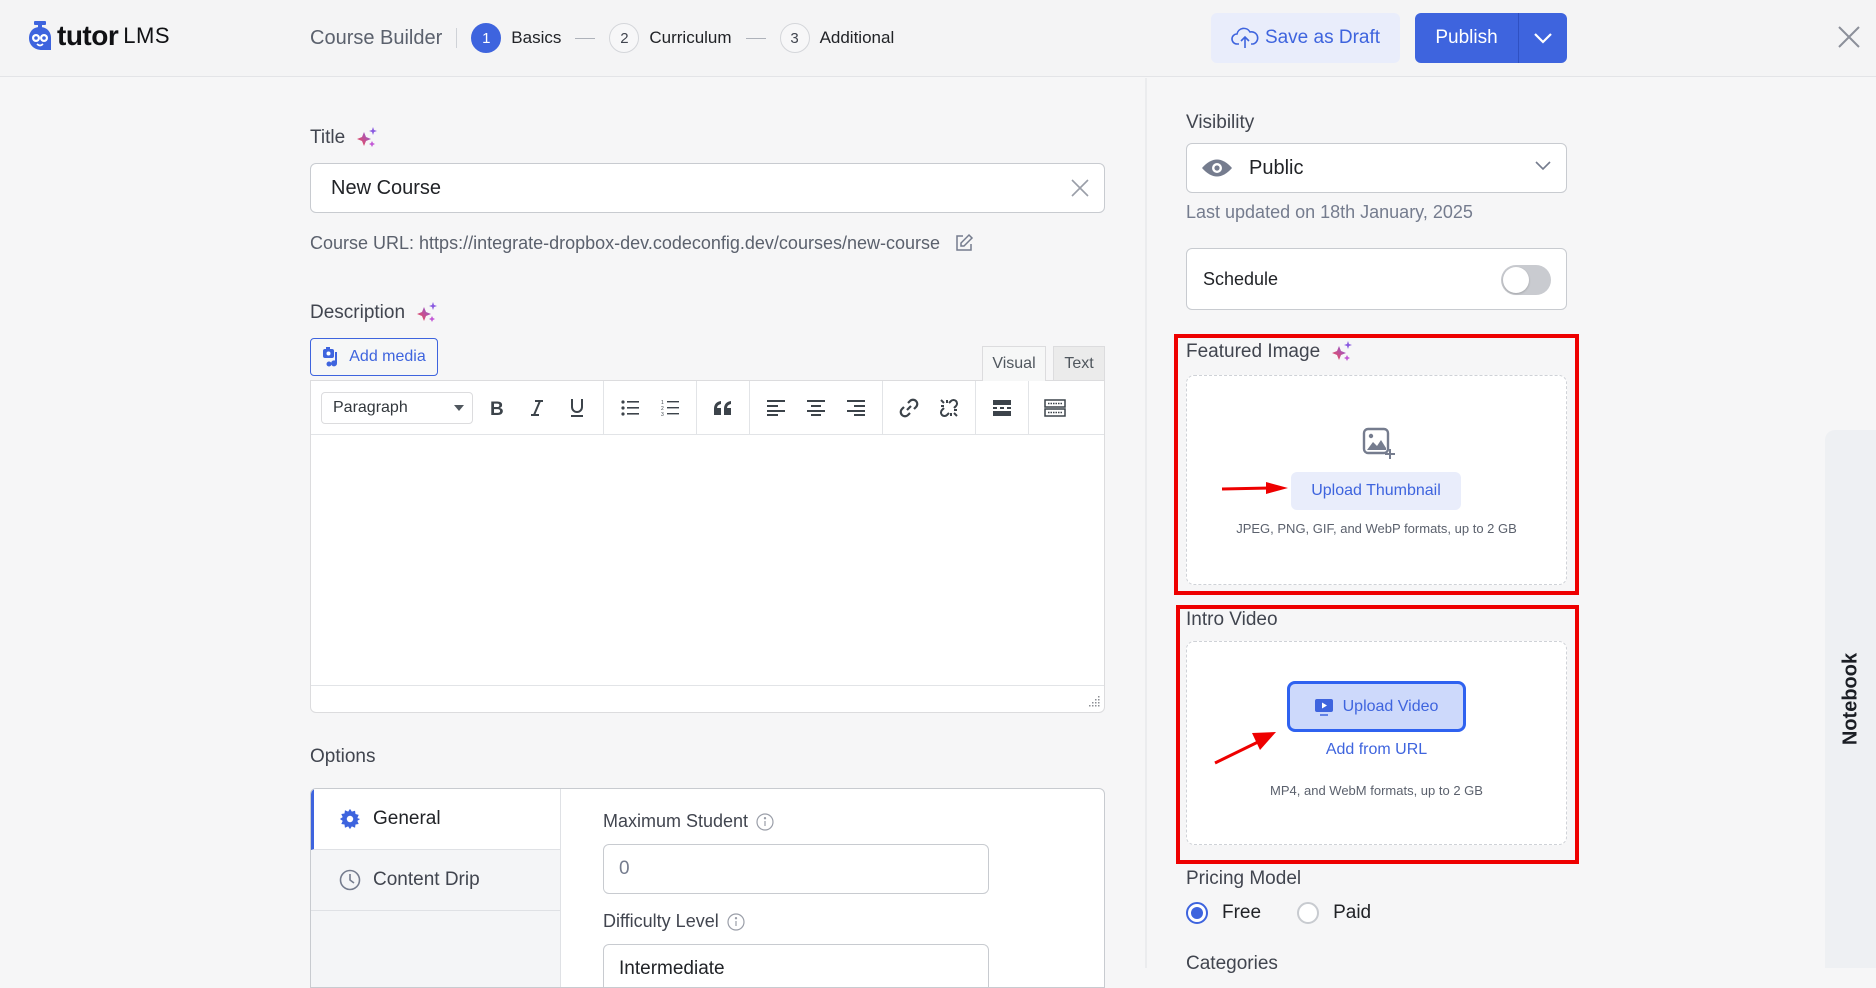 This screenshot has height=988, width=1876. I want to click on featured-image-label: Featured Image, so click(1253, 351).